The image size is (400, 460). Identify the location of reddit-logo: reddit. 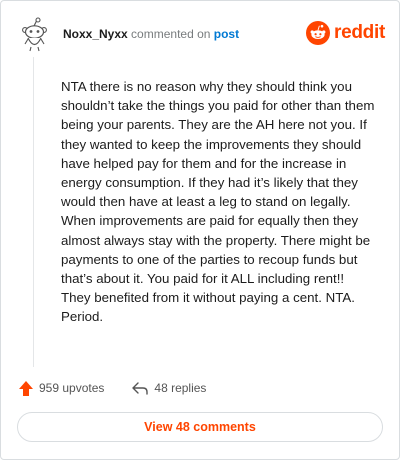
(345, 33).